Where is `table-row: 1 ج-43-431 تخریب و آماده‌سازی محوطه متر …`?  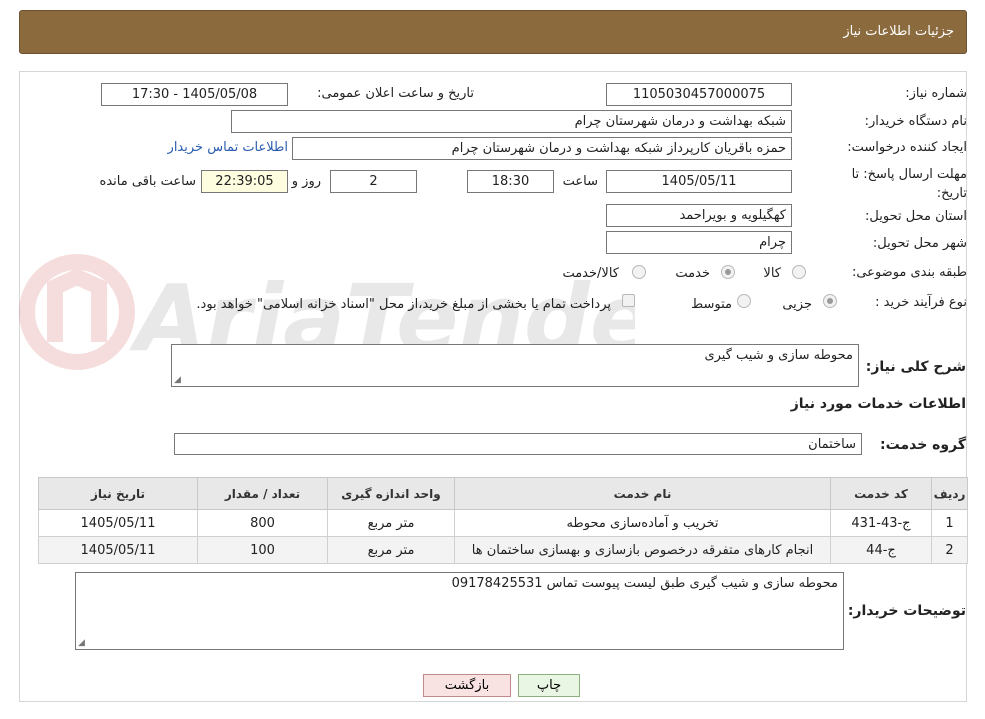
table-row: 1 ج-43-431 تخریب و آماده‌سازی محوطه متر … is located at coordinates (503, 523).